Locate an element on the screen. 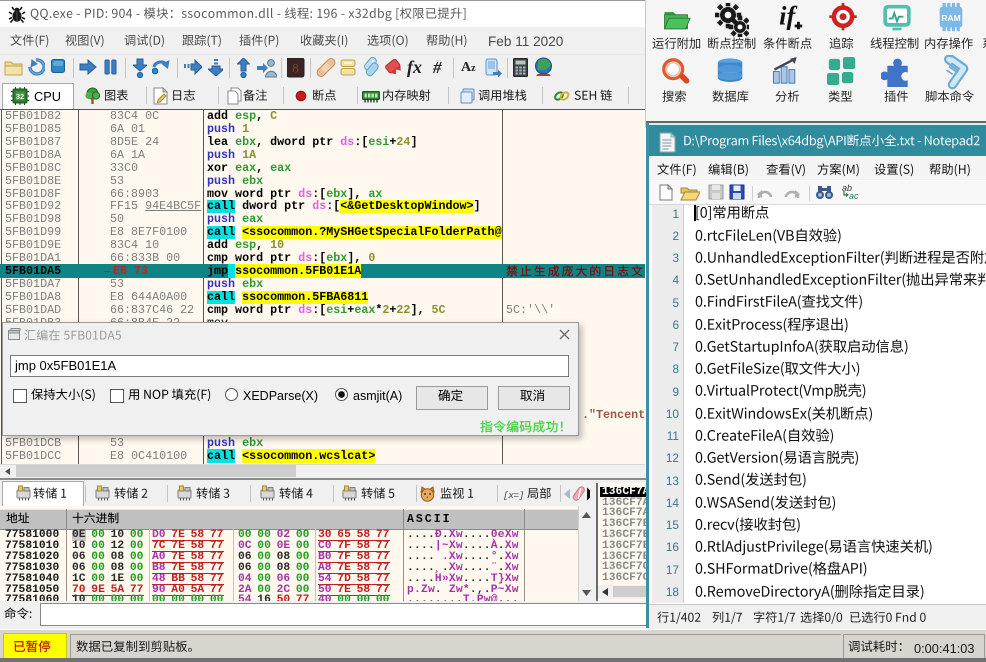 This screenshot has height=662, width=986. svg-text: if is located at coordinates (788, 16).